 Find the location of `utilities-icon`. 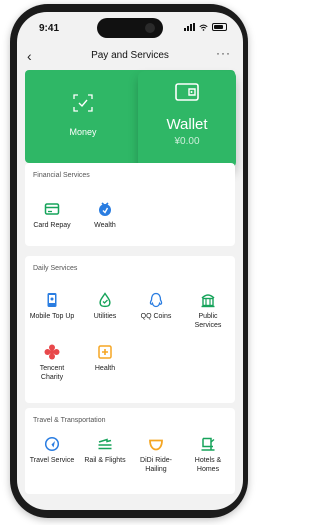

utilities-icon is located at coordinates (105, 300).